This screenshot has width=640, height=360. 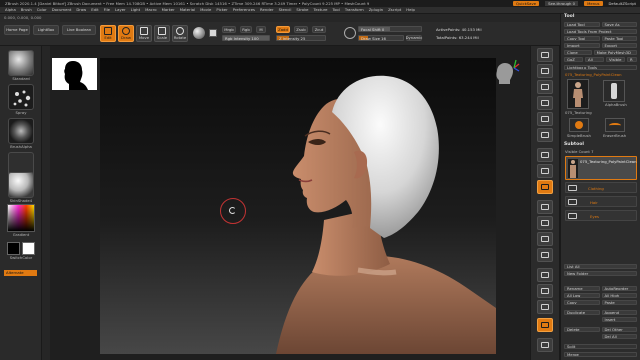 What do you see at coordinates (246, 29) in the screenshot?
I see `rgb-button: Rgb` at bounding box center [246, 29].